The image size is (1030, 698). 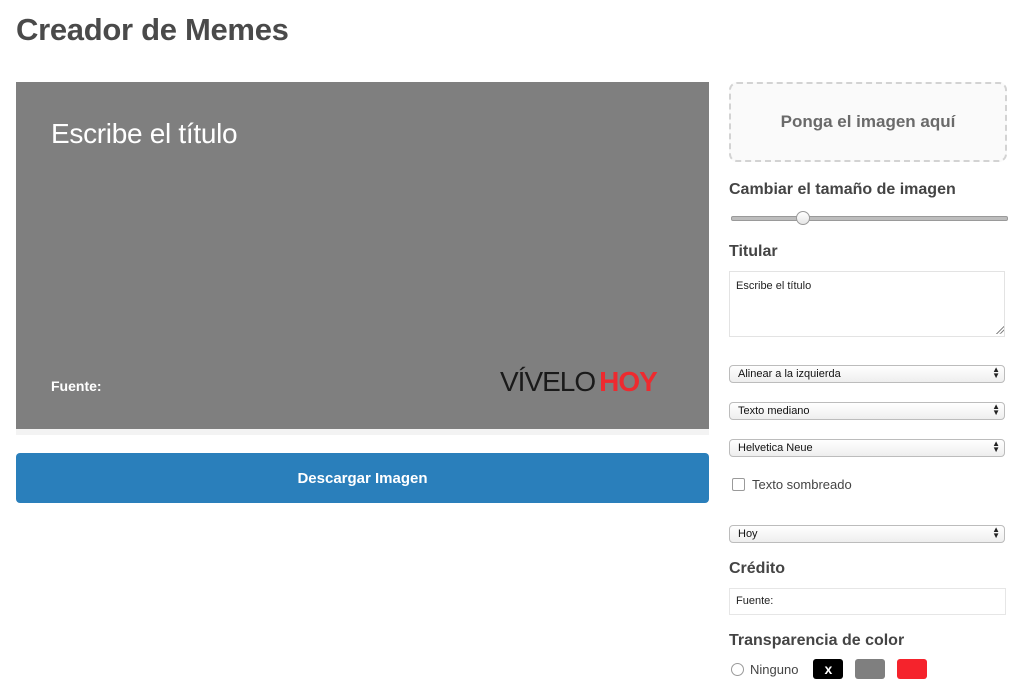 I want to click on shadow-checkbox-row: Texto sombreado, so click(x=792, y=484).